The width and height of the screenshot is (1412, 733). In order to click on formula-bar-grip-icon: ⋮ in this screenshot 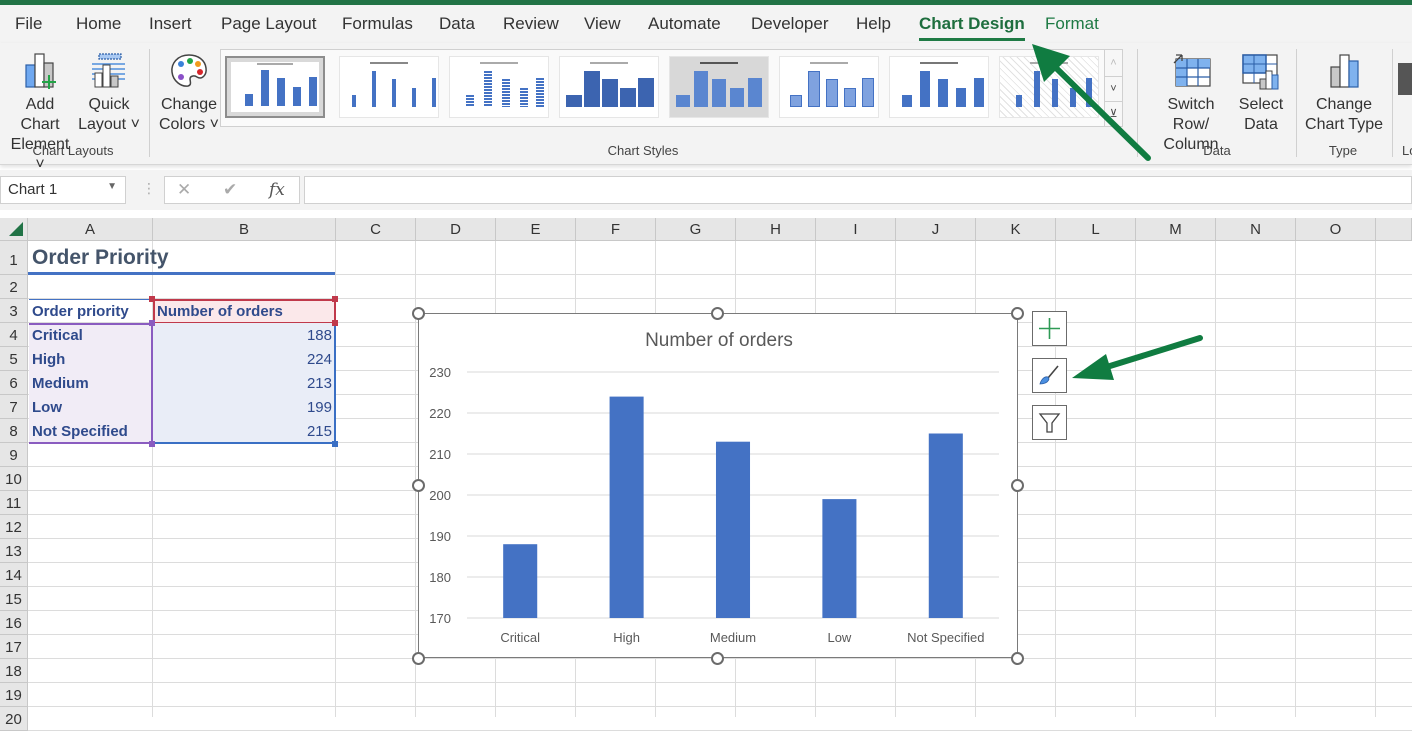, I will do `click(149, 188)`.